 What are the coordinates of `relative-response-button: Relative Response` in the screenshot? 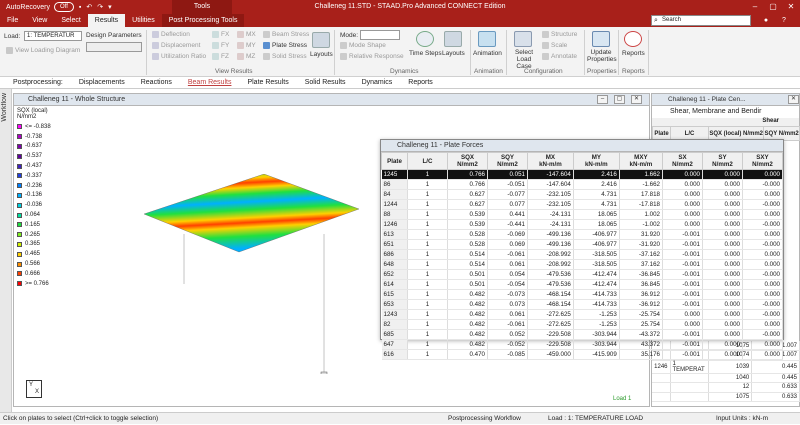 It's located at (372, 56).